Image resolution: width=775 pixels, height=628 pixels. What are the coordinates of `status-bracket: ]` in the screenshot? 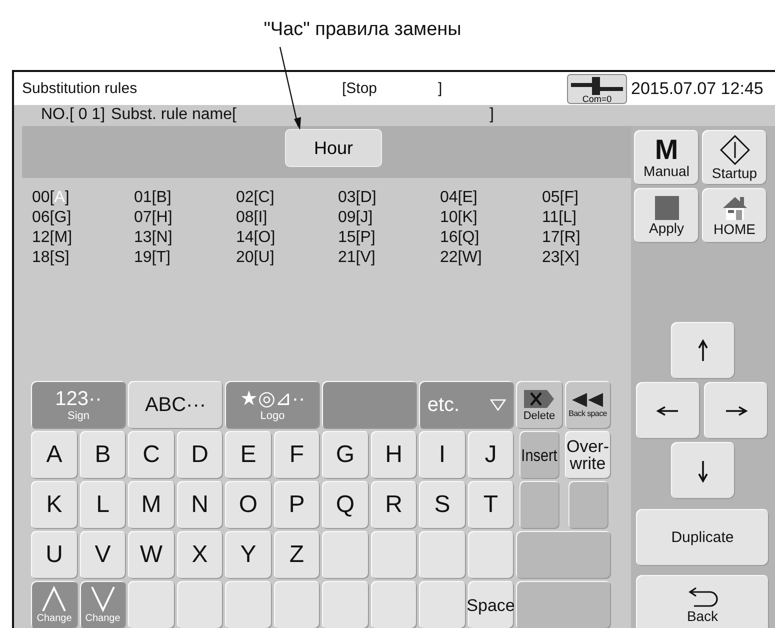 It's located at (441, 88).